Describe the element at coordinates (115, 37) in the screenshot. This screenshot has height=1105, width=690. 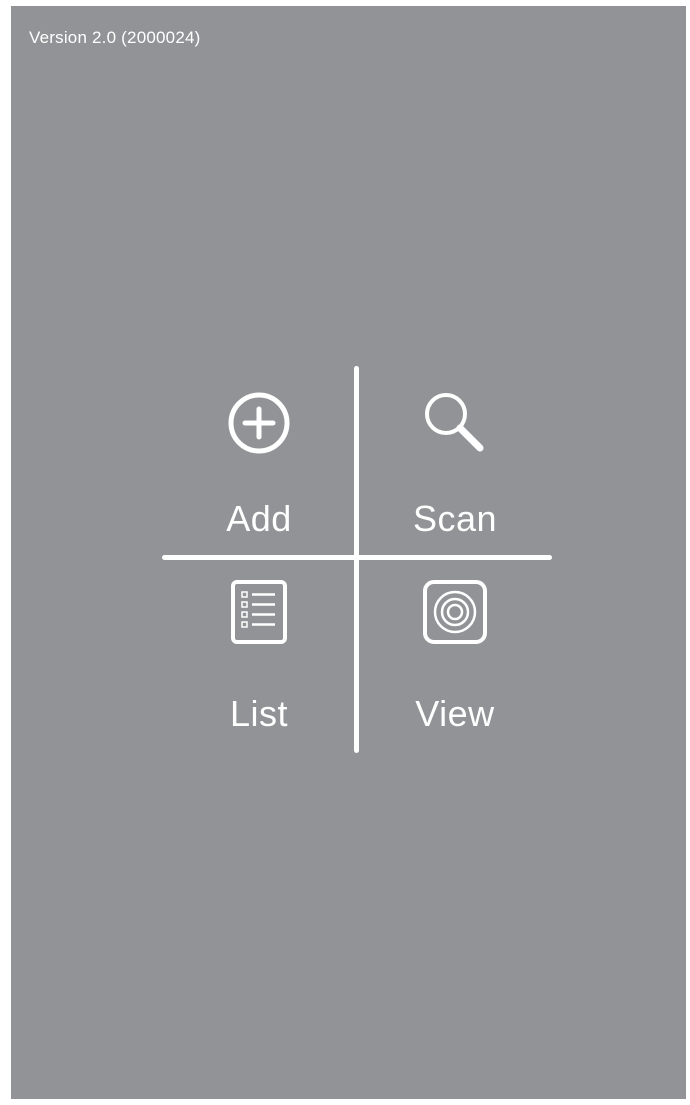
I see `version-text: Version 2.0 (2000024)` at that location.